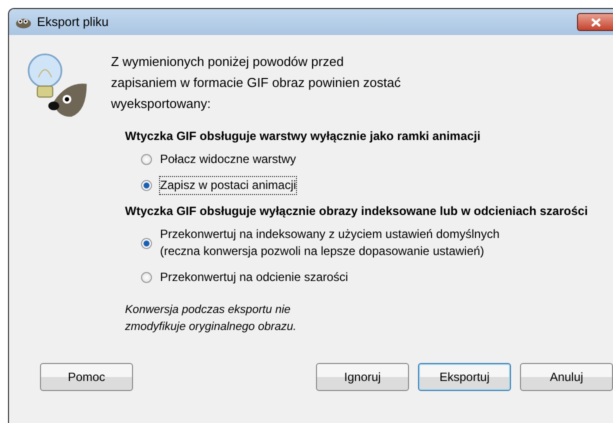 This screenshot has height=423, width=613. What do you see at coordinates (86, 377) in the screenshot?
I see `help-button: Pomoc` at bounding box center [86, 377].